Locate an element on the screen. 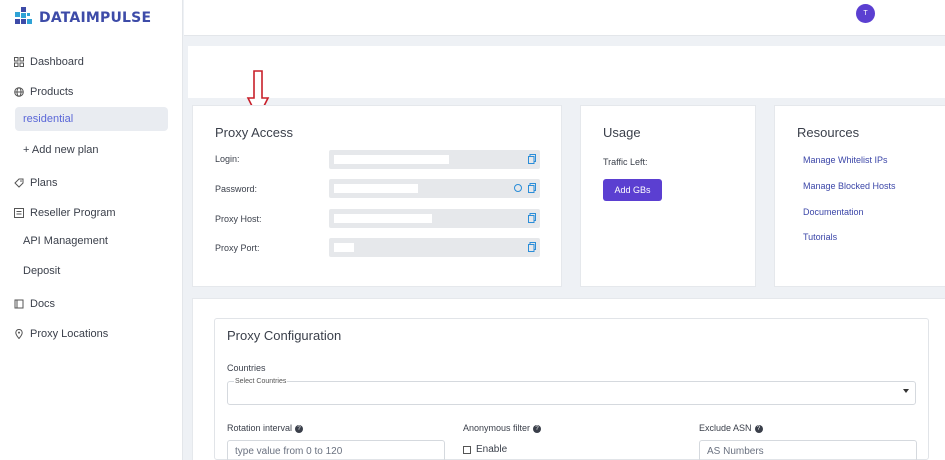  banner-area is located at coordinates (566, 72).